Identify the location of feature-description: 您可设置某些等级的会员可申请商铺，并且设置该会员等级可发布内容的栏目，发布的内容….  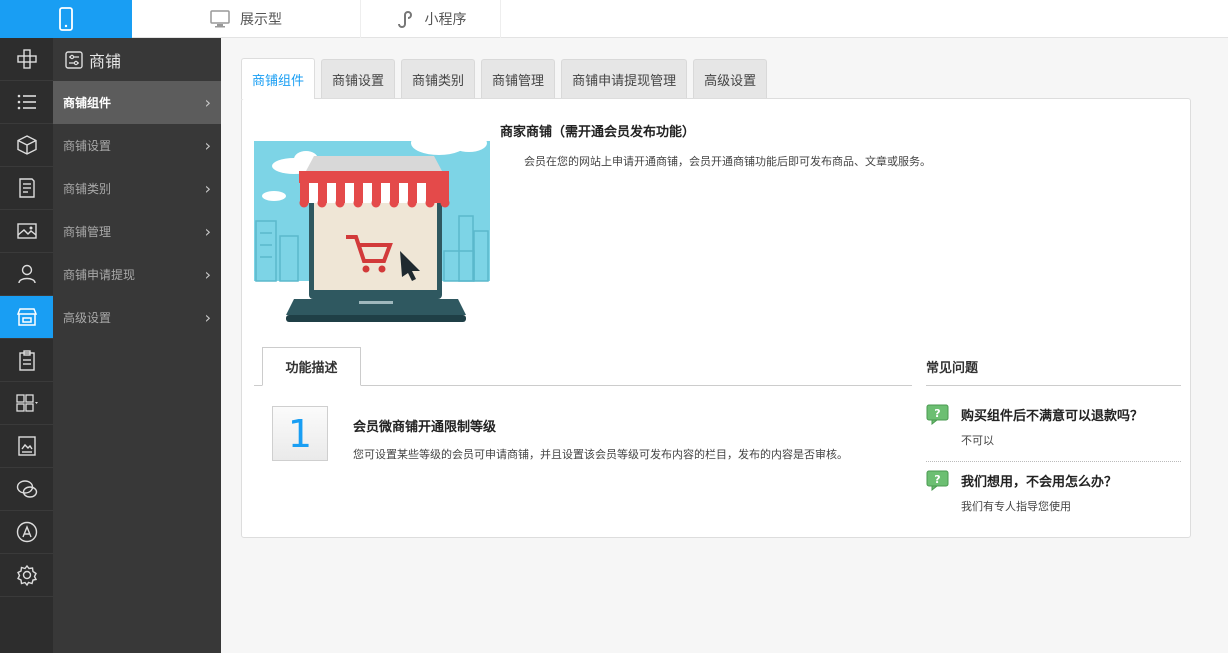
(600, 454).